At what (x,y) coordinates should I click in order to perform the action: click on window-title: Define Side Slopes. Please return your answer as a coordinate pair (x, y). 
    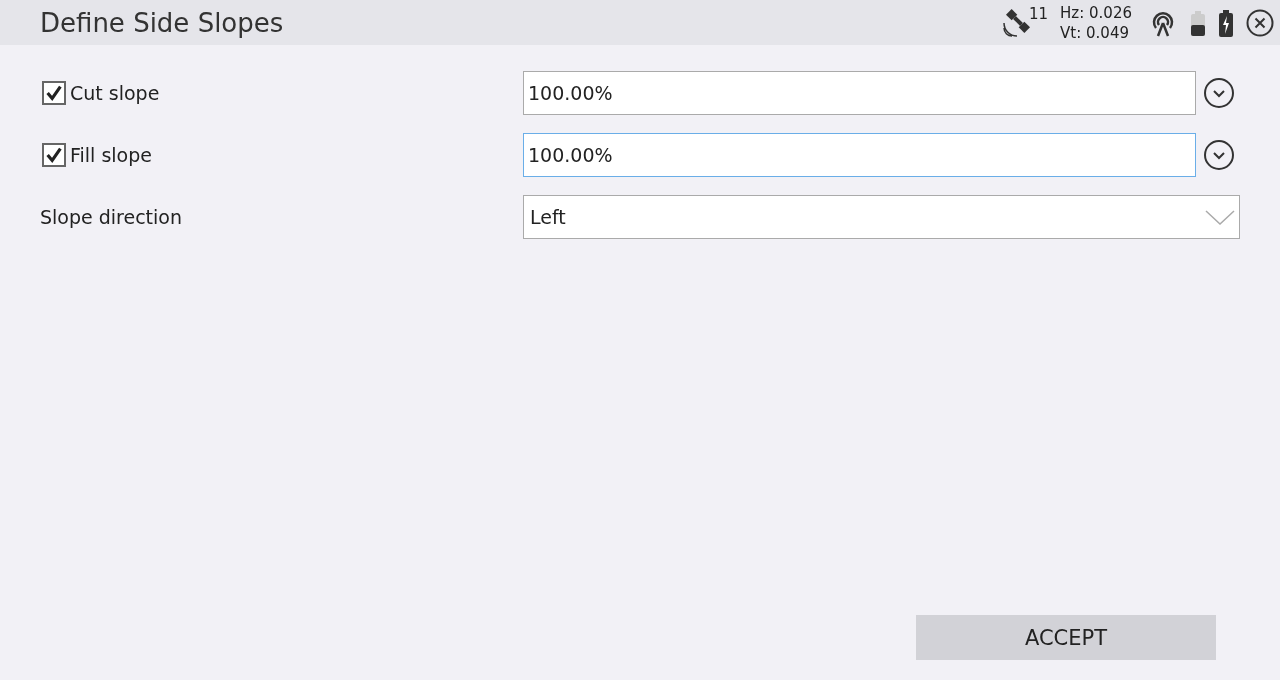
    Looking at the image, I should click on (162, 22).